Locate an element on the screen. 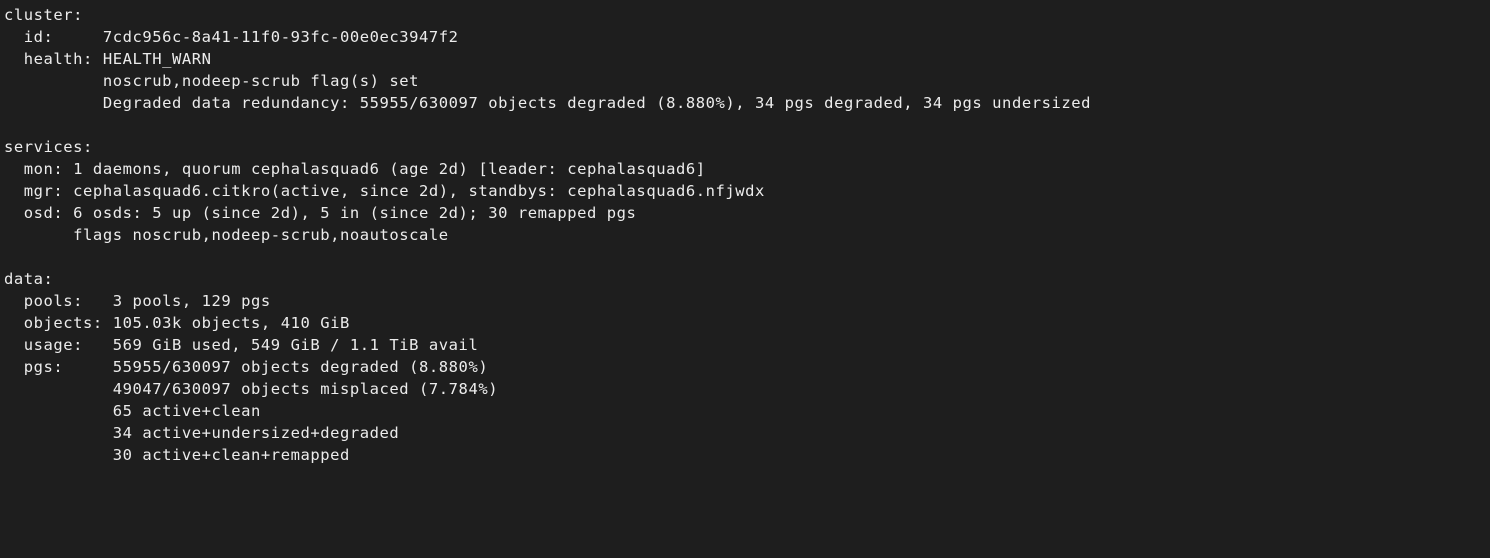 Image resolution: width=1490 pixels, height=558 pixels. data-heading: data: is located at coordinates (29, 279).